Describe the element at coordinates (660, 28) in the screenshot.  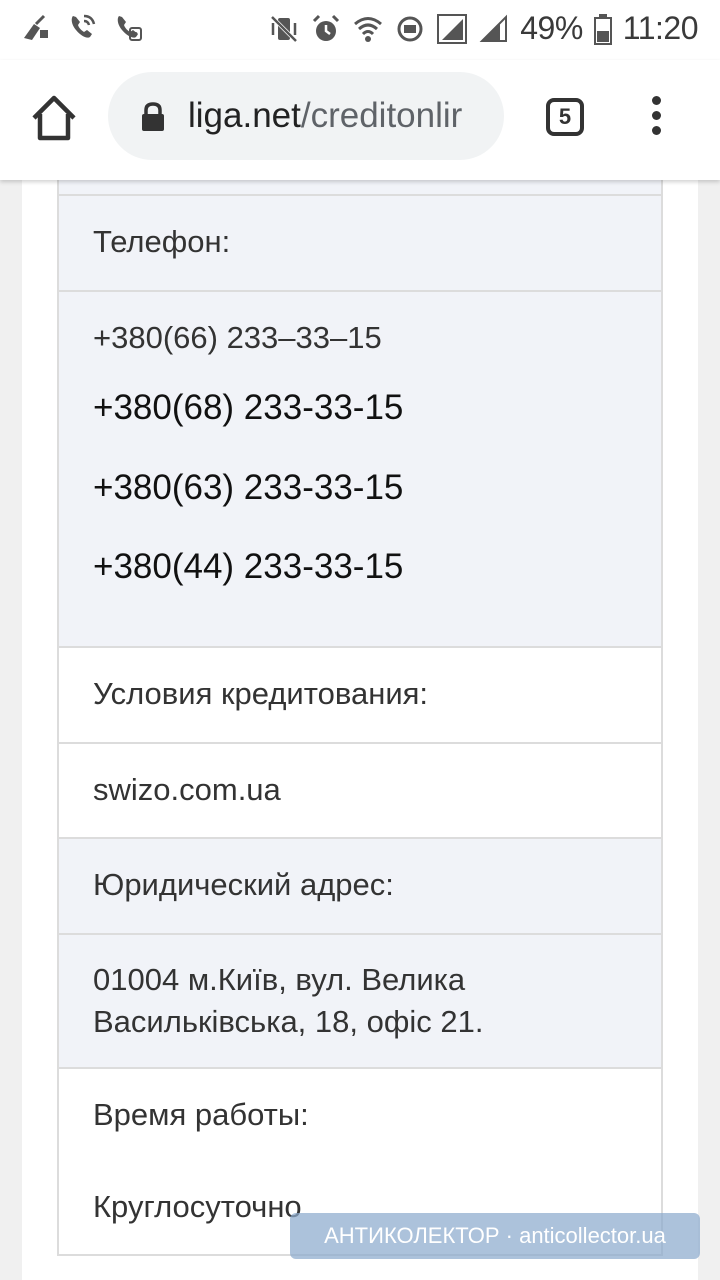
I see `clock: 11:20` at that location.